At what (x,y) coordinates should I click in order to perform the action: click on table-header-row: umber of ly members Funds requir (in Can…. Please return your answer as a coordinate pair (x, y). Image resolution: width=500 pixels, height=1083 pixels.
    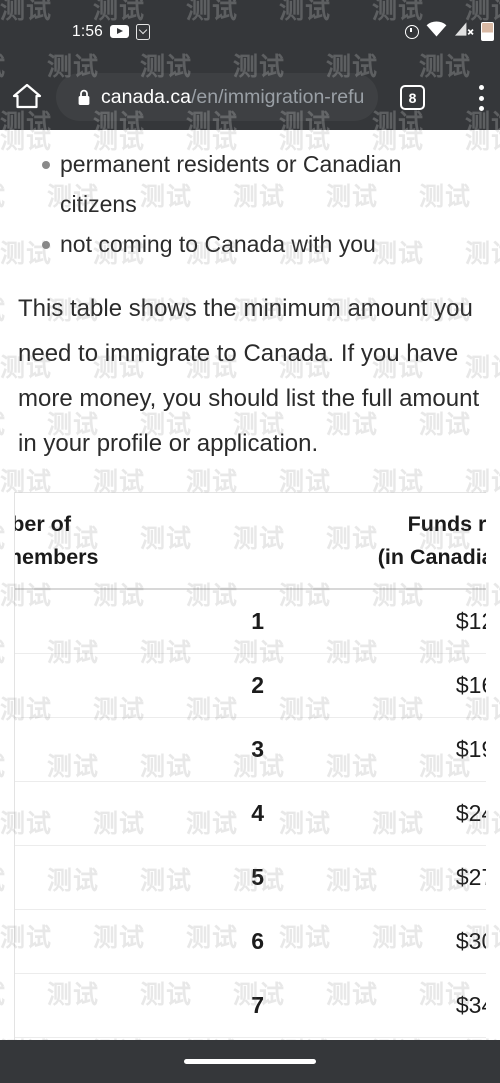
    Looking at the image, I should click on (250, 541).